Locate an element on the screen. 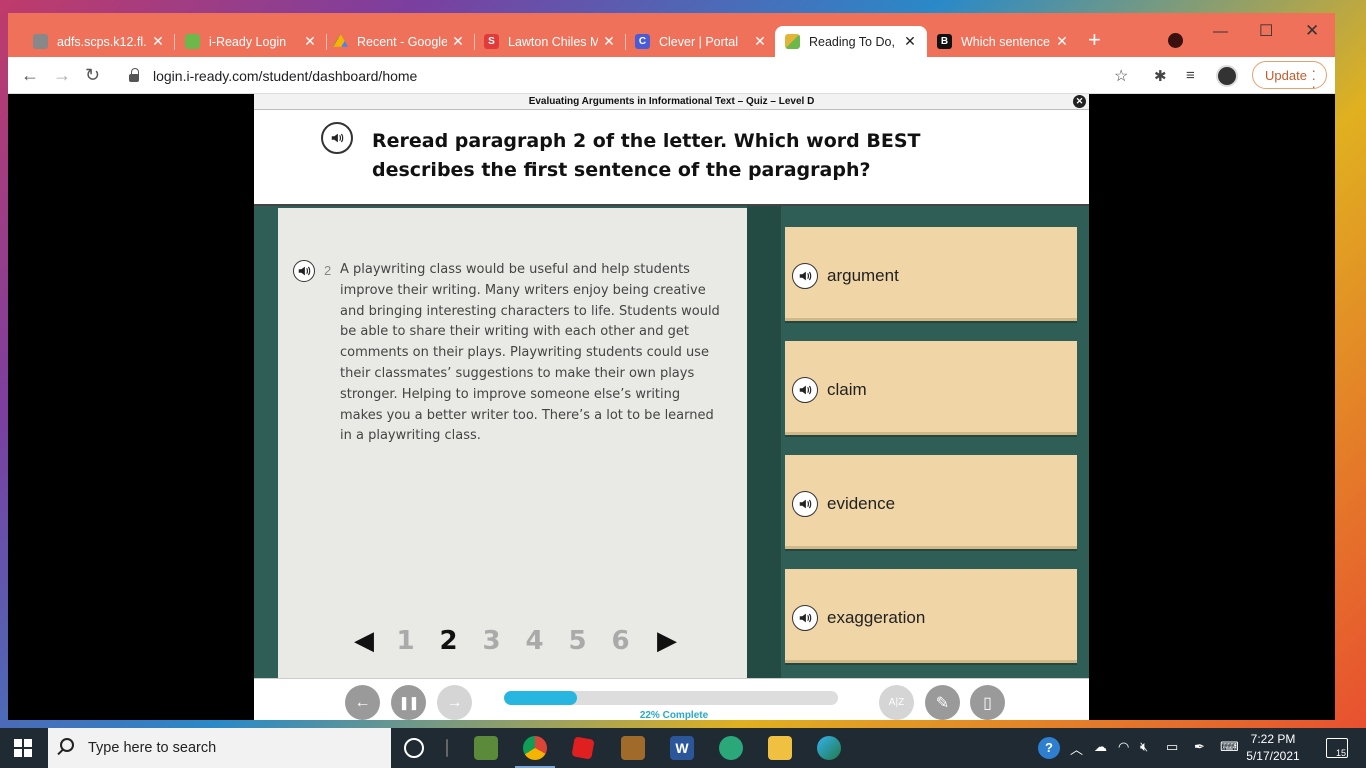  chevron-up-icon: ︿ is located at coordinates (1076, 748).